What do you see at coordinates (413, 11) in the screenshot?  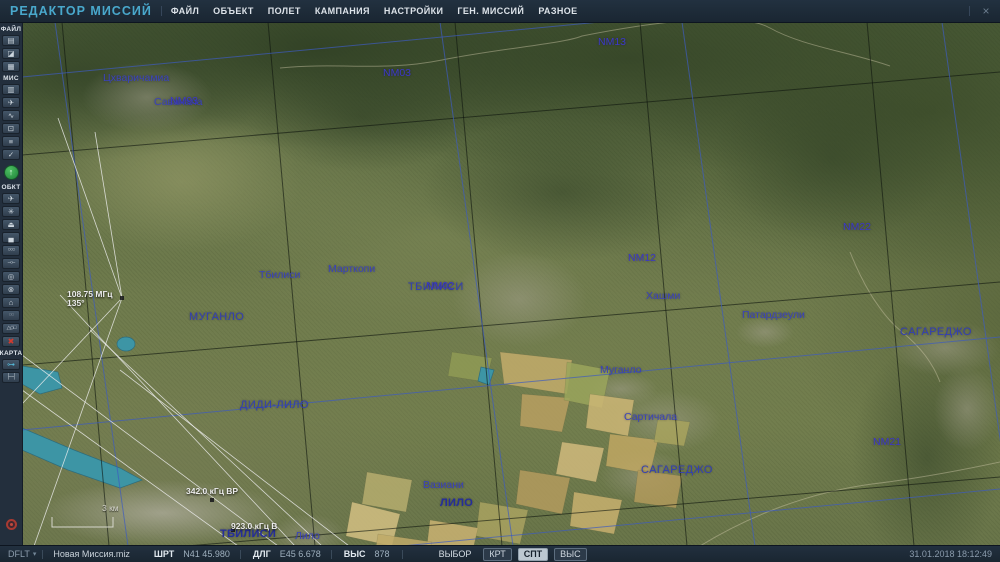 I see `menu-settings: НАСТРОЙКИ` at bounding box center [413, 11].